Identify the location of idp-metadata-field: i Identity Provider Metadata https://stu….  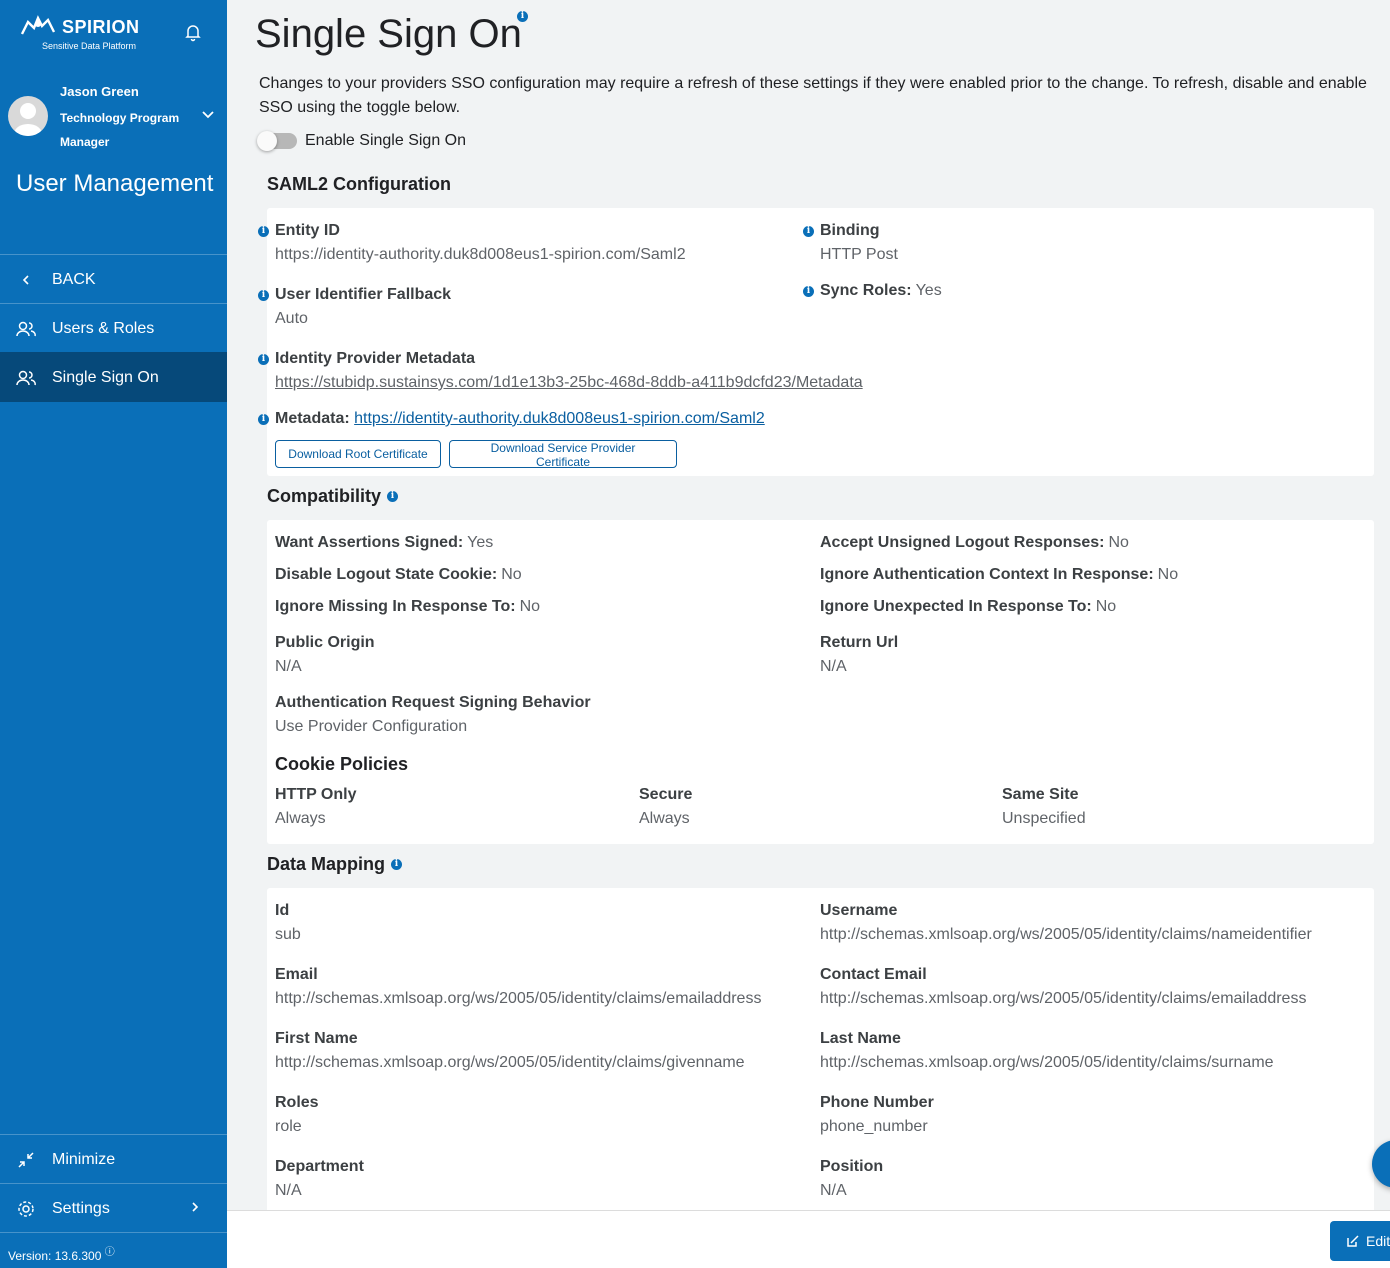
(560, 371).